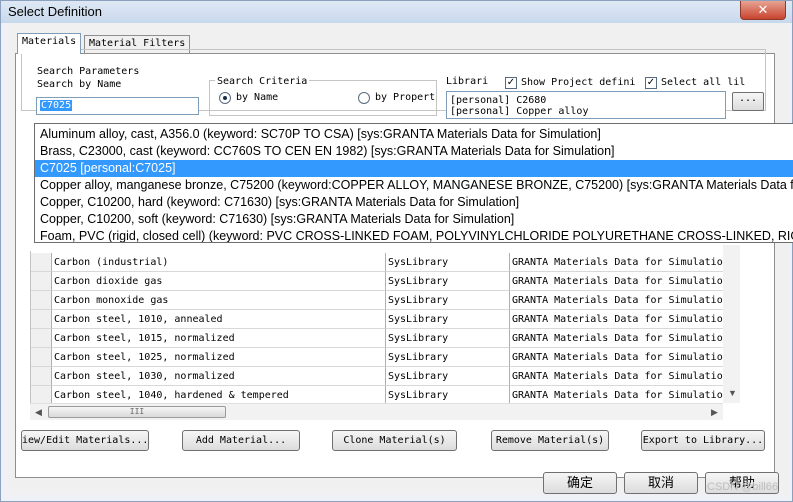  Describe the element at coordinates (219, 376) in the screenshot. I see `material-name-cell: Carbon steel, 1030, normalized` at that location.